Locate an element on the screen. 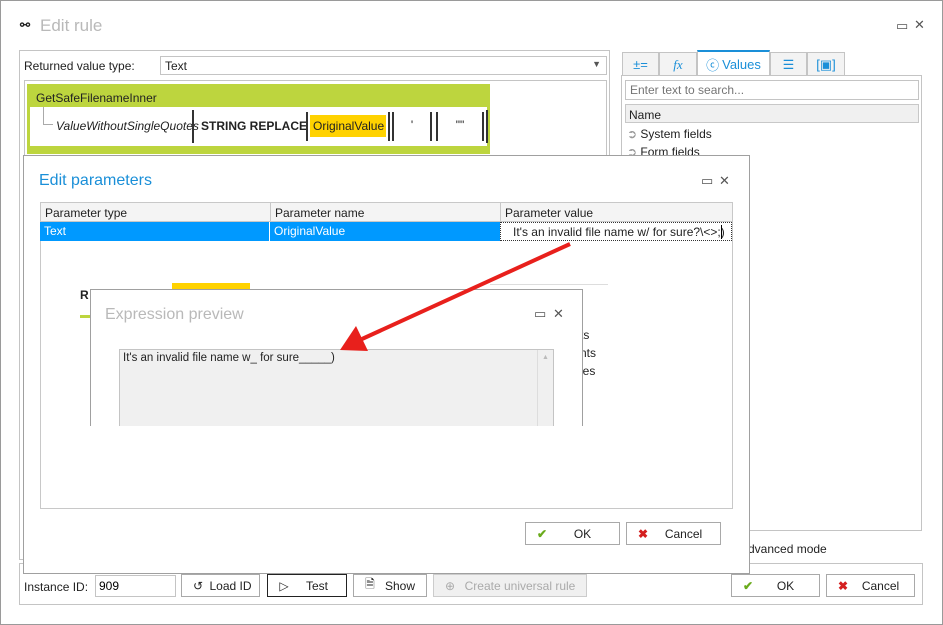 This screenshot has height=625, width=943. arrow-shaft is located at coordinates (466, 291).